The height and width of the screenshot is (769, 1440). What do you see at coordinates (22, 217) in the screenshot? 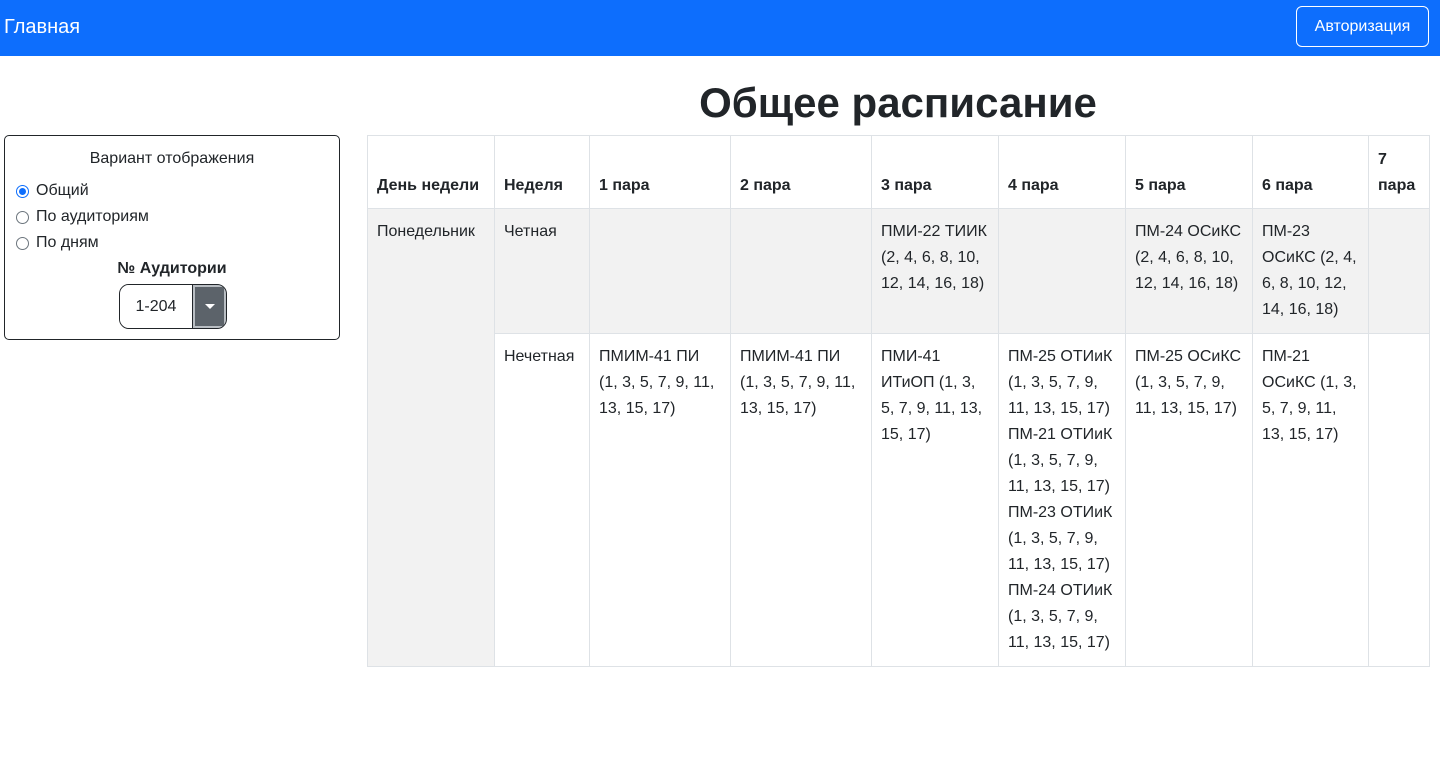
I see `radio-by-auditorium-indicator` at bounding box center [22, 217].